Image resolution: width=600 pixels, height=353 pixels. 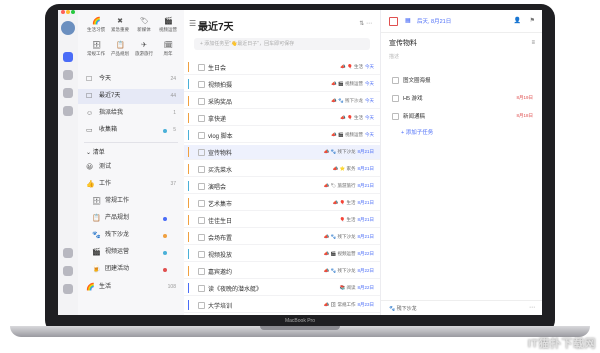 I want to click on task-icon, so click(x=68, y=57).